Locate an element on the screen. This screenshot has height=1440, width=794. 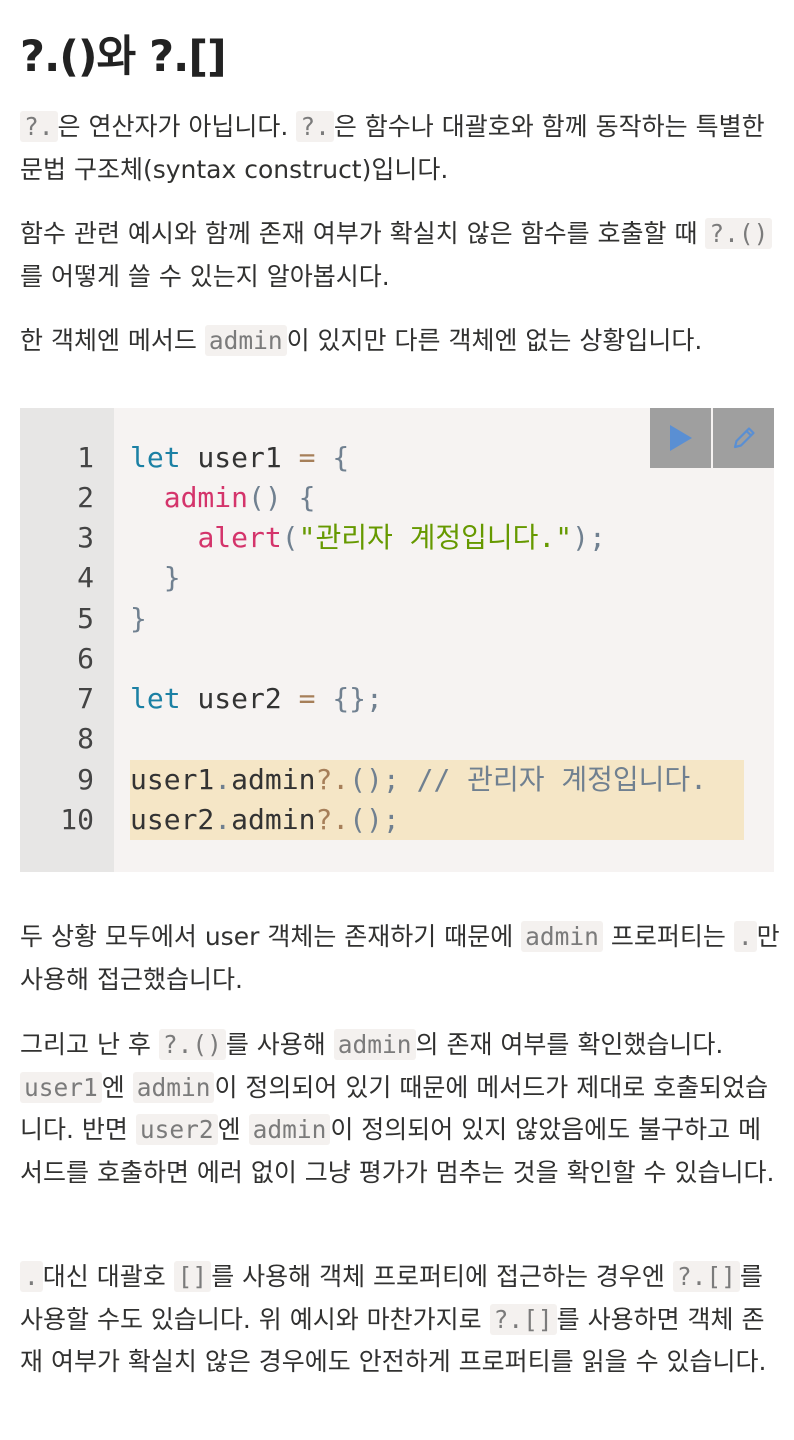
code-text: let user1 = { is located at coordinates (239, 458).